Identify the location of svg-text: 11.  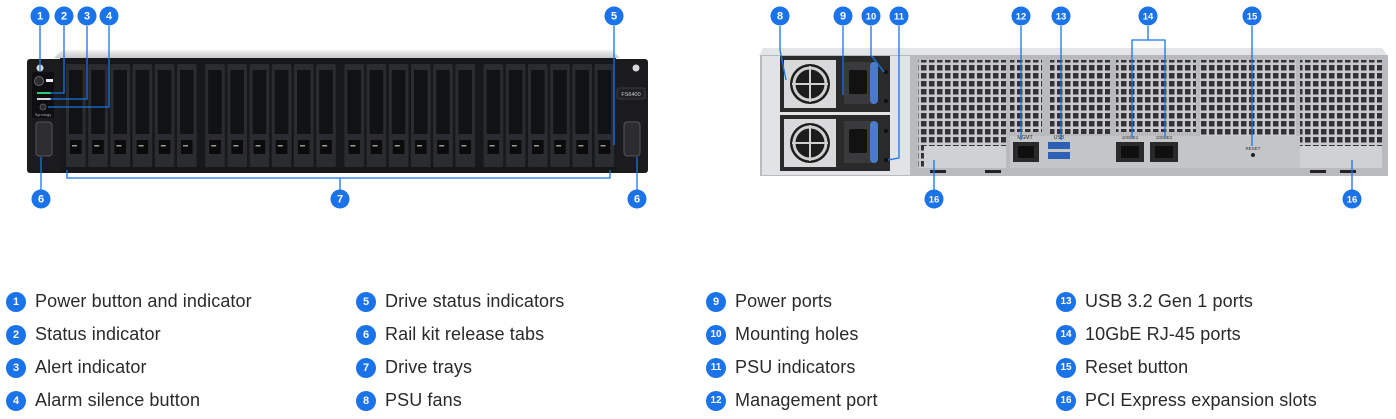
(899, 17).